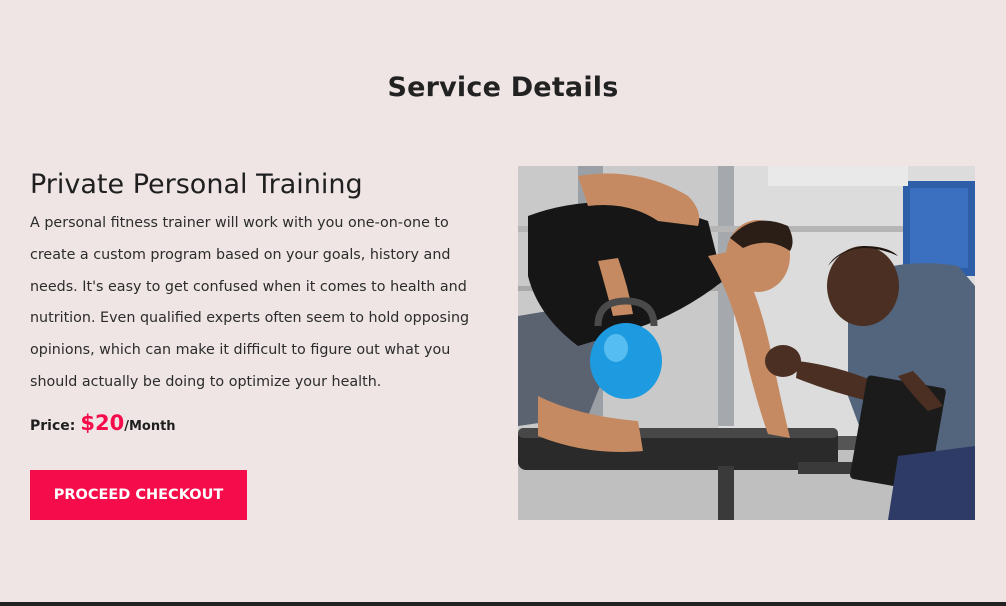 Image resolution: width=1006 pixels, height=606 pixels. What do you see at coordinates (503, 604) in the screenshot?
I see `footer-edge` at bounding box center [503, 604].